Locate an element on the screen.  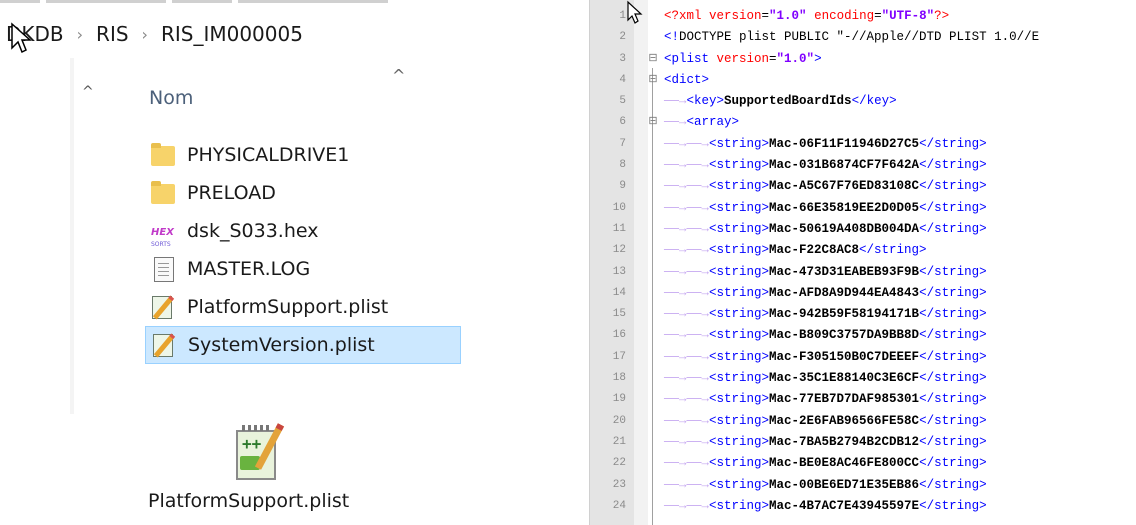
breadcrumb-item-ris-im000005: RIS_IM000005 is located at coordinates (232, 34).